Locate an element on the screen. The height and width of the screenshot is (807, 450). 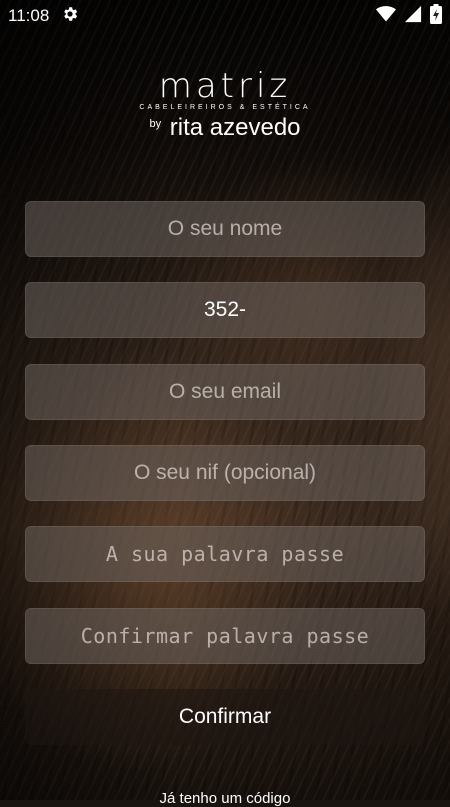
logo-byline: by rita azevedo is located at coordinates (225, 126).